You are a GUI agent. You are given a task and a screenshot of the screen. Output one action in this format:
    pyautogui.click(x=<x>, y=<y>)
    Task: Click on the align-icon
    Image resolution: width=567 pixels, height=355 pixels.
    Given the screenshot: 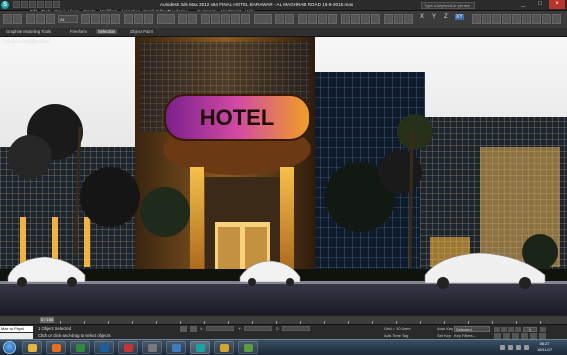 What is the action you would take?
    pyautogui.click(x=289, y=19)
    